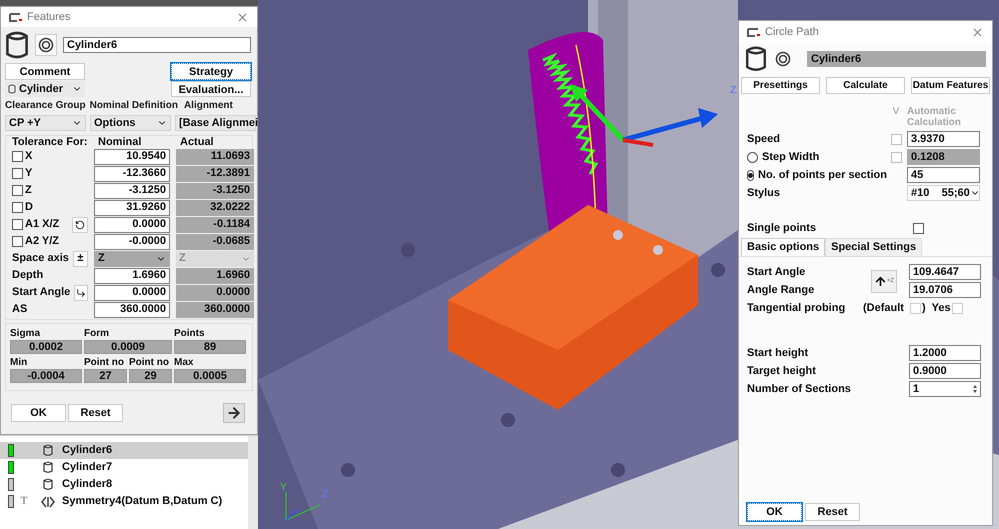 The height and width of the screenshot is (529, 999). Describe the element at coordinates (211, 71) in the screenshot. I see `strategy-button: Strategy` at that location.